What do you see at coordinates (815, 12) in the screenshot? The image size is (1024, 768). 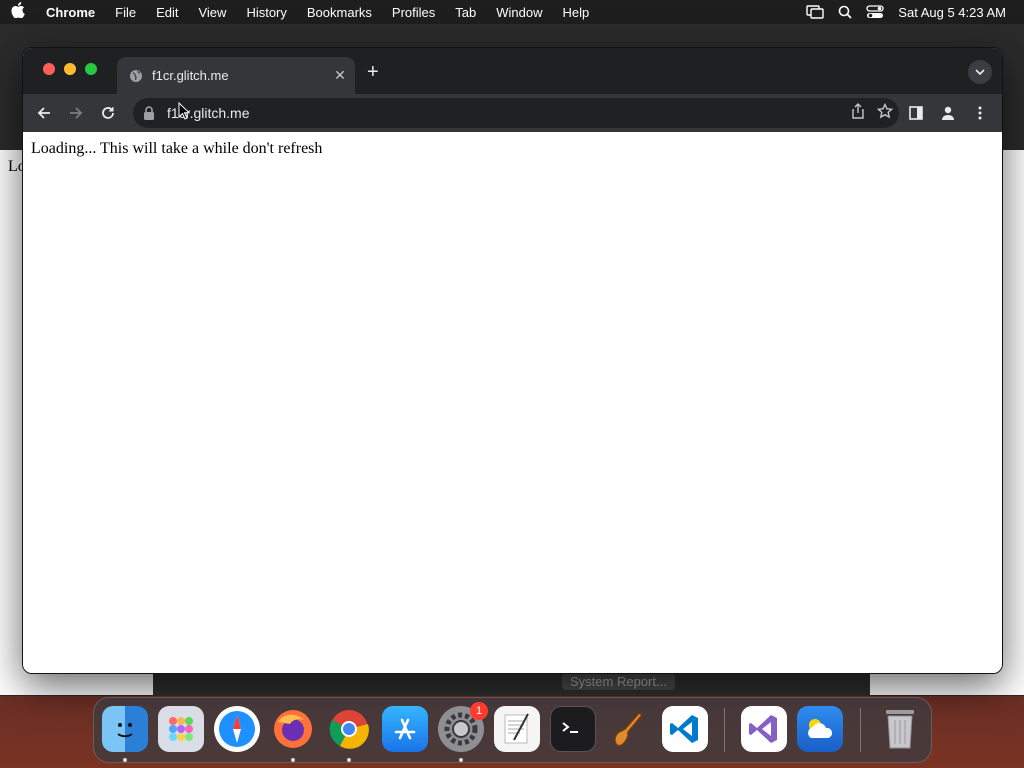 I see `screen-mirroring-icon` at bounding box center [815, 12].